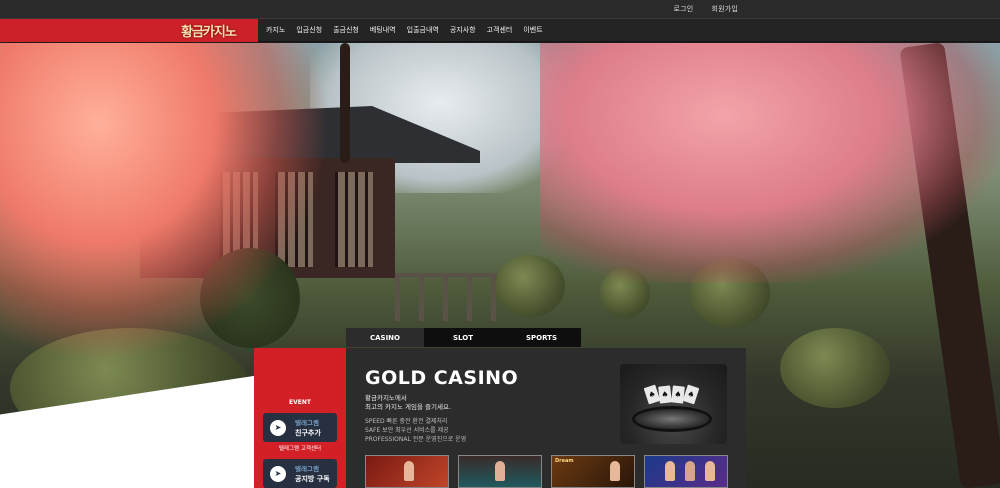 The width and height of the screenshot is (1000, 488). What do you see at coordinates (309, 30) in the screenshot?
I see `nav-deposit: 입금신청` at bounding box center [309, 30].